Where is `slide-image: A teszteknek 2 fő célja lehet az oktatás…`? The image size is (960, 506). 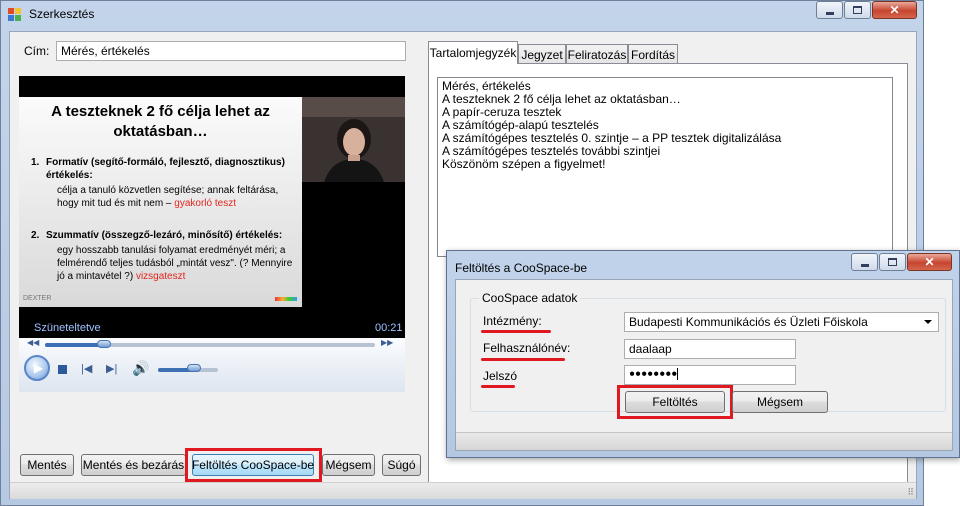 slide-image: A teszteknek 2 fő célja lehet az oktatás… is located at coordinates (160, 202).